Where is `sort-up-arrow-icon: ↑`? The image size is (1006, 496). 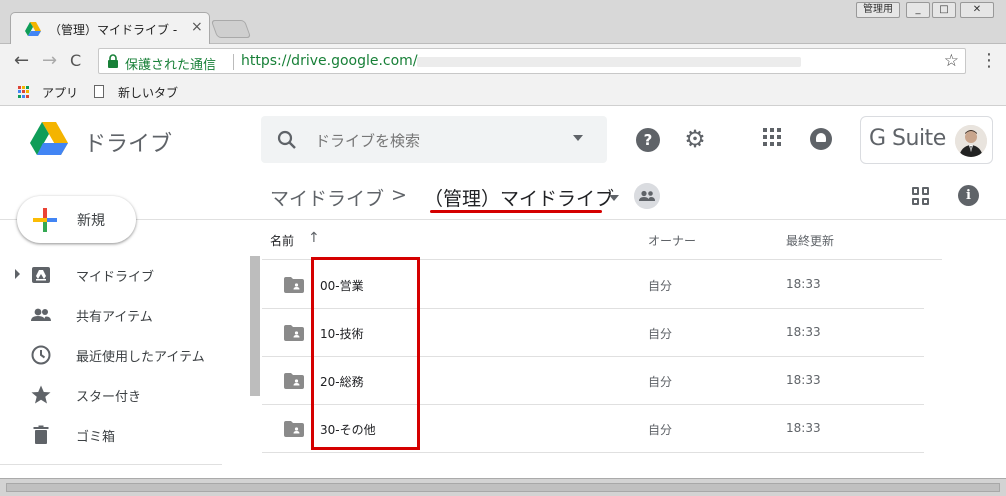
sort-up-arrow-icon: ↑ is located at coordinates (314, 238).